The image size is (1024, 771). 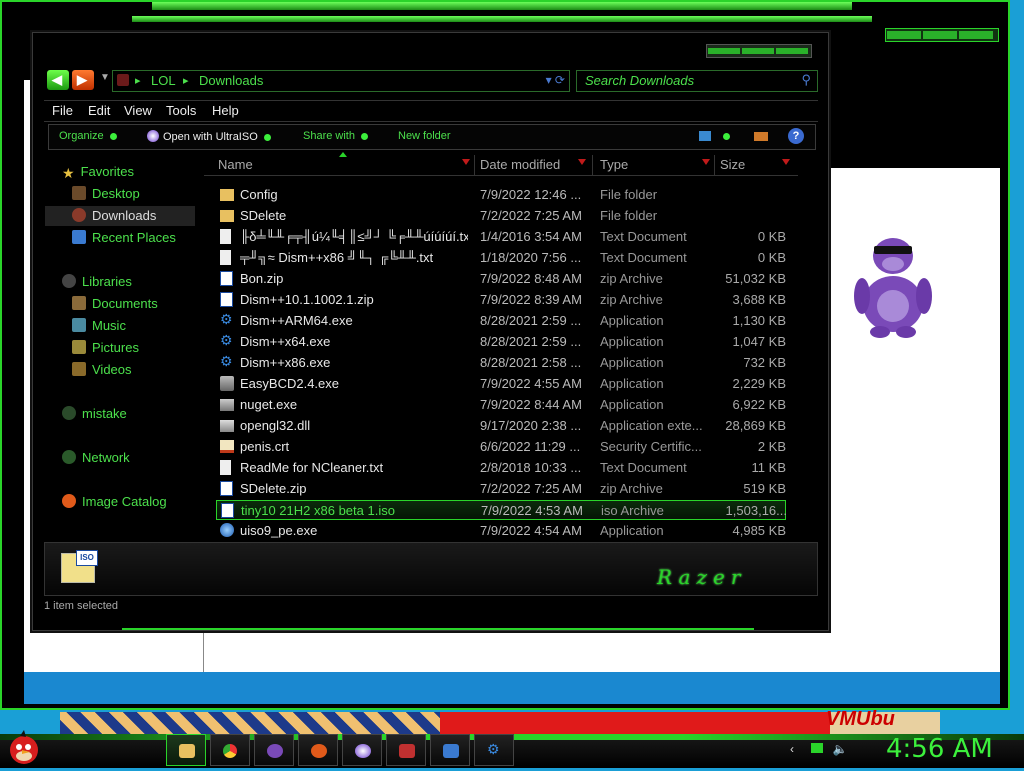 What do you see at coordinates (109, 325) in the screenshot?
I see `nav-music-label: Music` at bounding box center [109, 325].